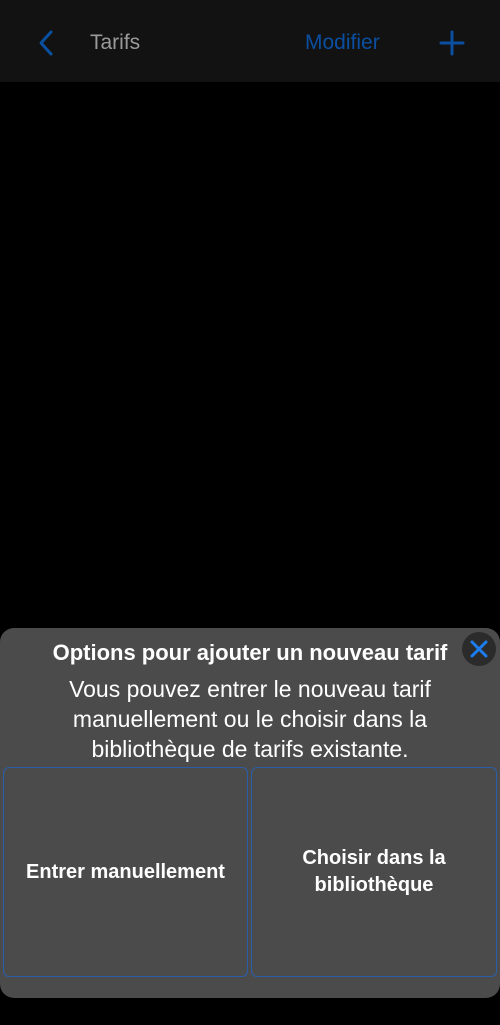 This screenshot has width=500, height=1025. I want to click on navigation-bar: Tarifs Modifier, so click(250, 41).